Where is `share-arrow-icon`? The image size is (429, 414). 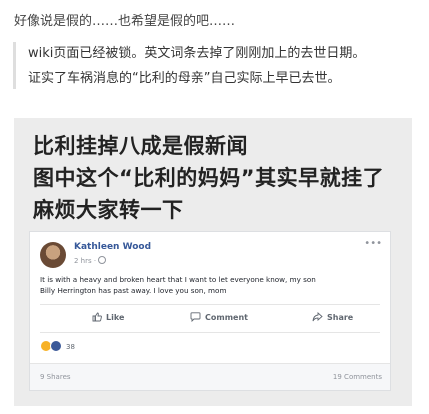
share-arrow-icon is located at coordinates (317, 318).